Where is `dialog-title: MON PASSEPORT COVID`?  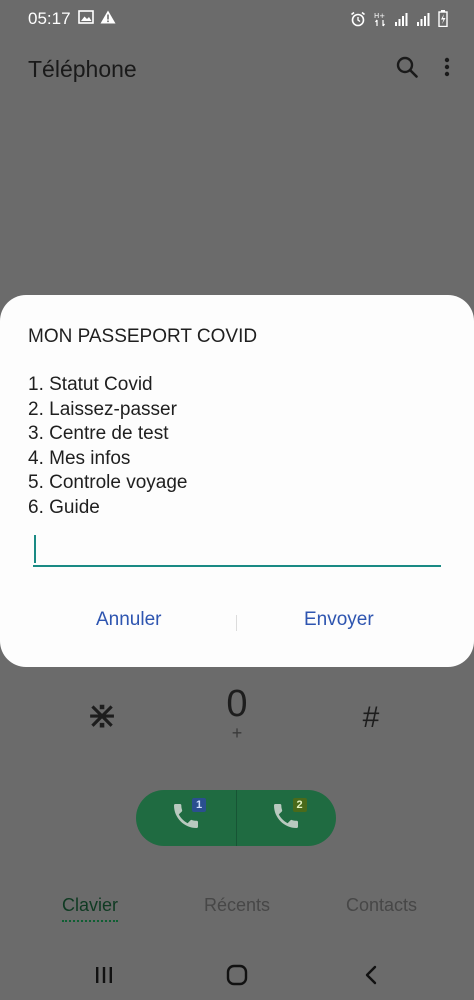 dialog-title: MON PASSEPORT COVID is located at coordinates (143, 336).